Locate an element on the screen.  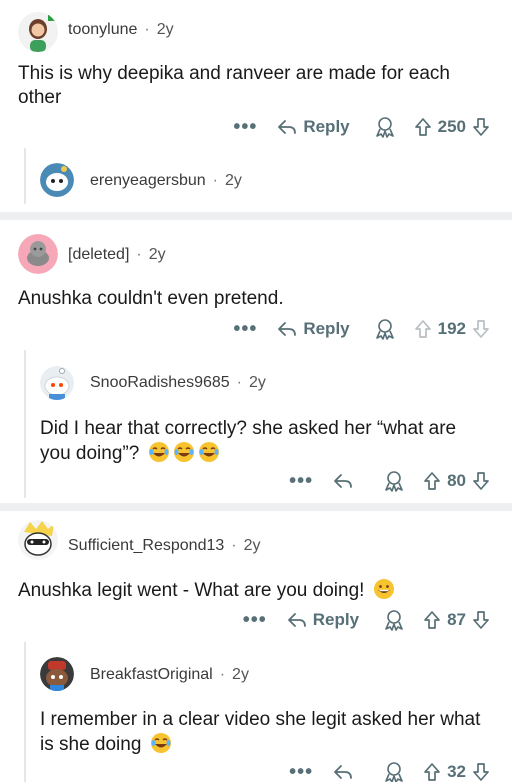
comment-meta: [deleted] · 2y is located at coordinates (117, 255).